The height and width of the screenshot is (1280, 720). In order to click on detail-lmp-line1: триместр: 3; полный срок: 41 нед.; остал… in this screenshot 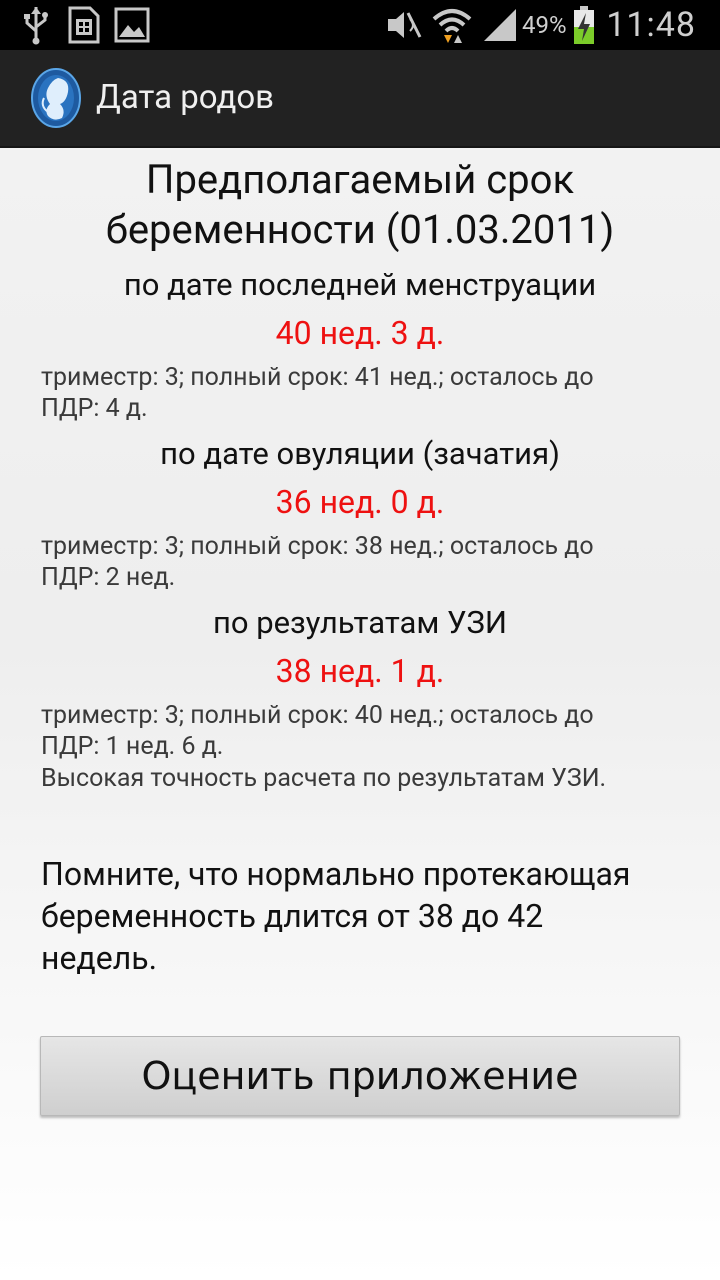, I will do `click(317, 377)`.